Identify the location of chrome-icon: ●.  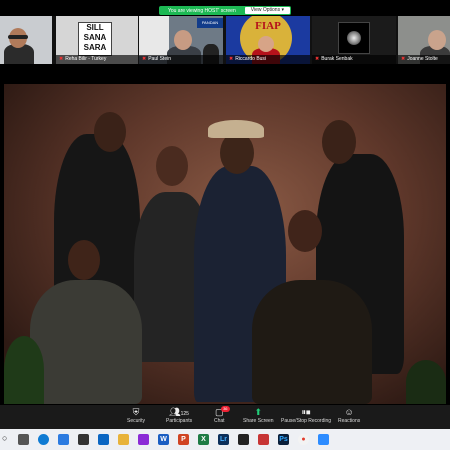
(303, 439).